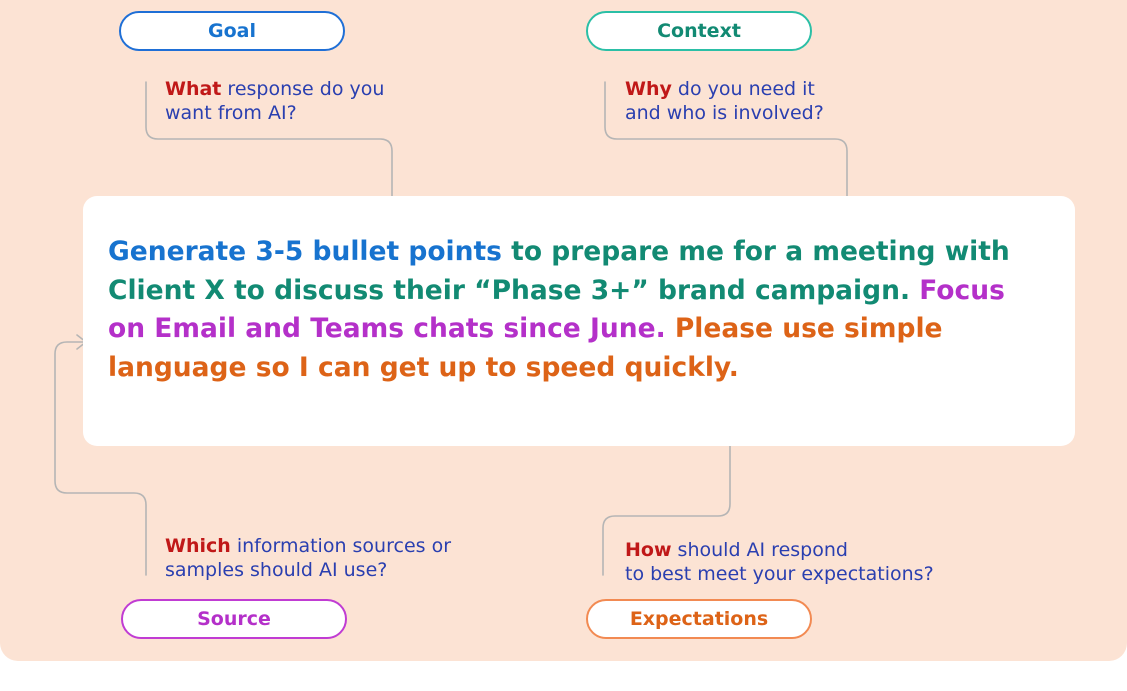 The image size is (1127, 691). I want to click on goal-question-line2: want from AI?, so click(231, 113).